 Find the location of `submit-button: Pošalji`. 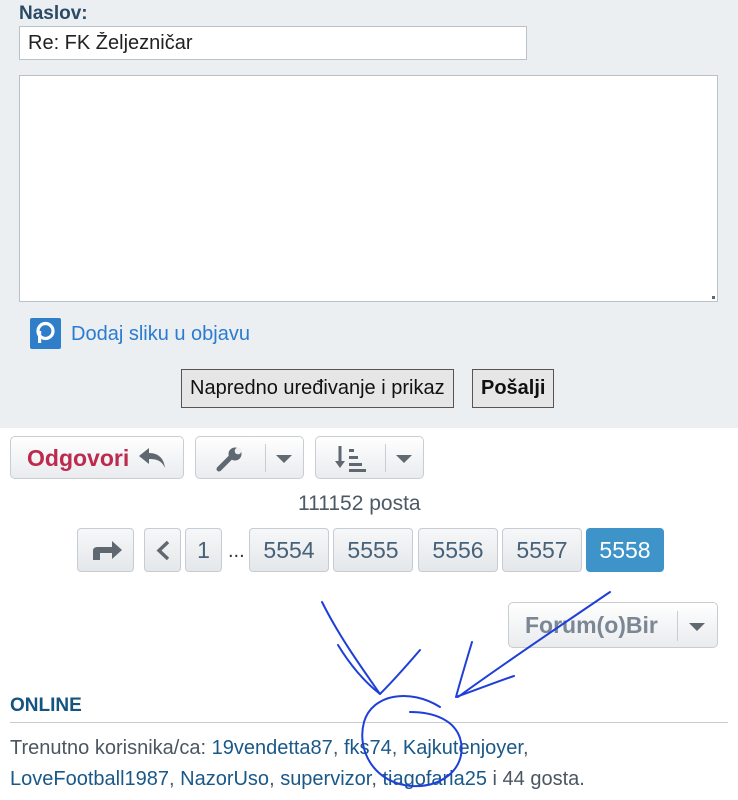

submit-button: Pošalji is located at coordinates (513, 388).